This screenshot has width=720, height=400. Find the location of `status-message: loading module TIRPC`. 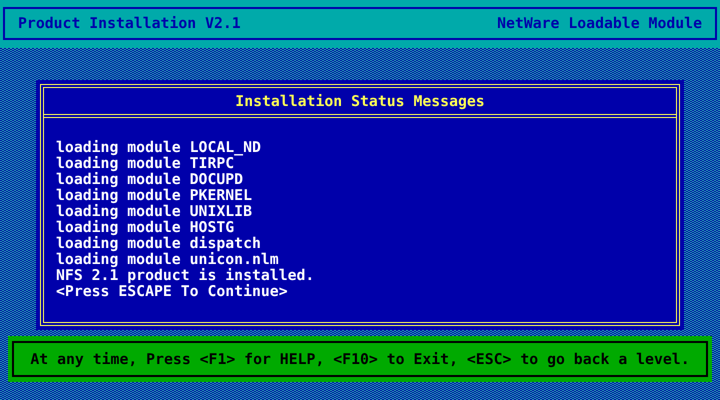

status-message: loading module TIRPC is located at coordinates (145, 164).